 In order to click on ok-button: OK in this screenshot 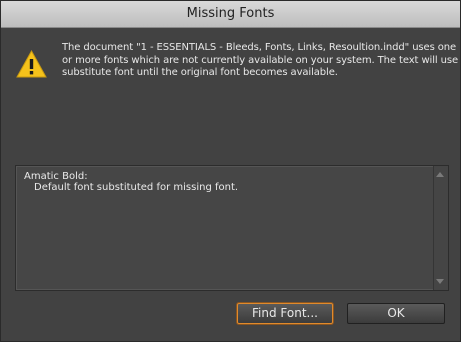, I will do `click(396, 313)`.